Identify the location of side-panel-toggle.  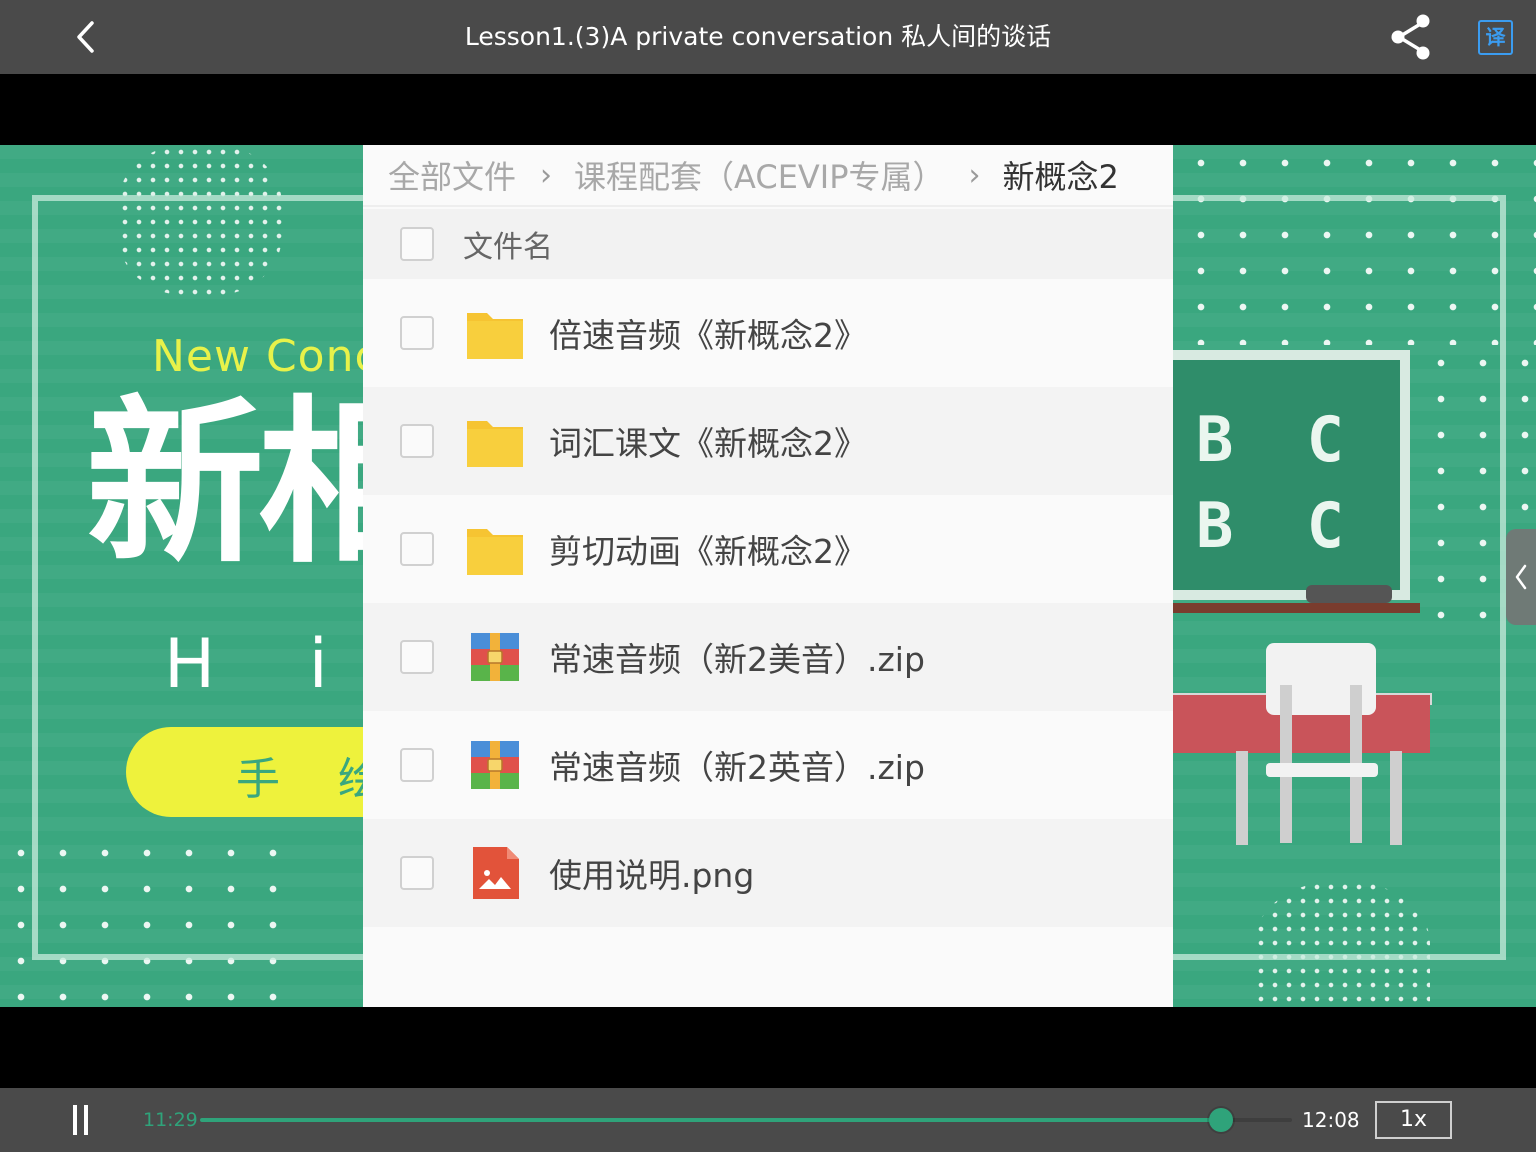
(1521, 577).